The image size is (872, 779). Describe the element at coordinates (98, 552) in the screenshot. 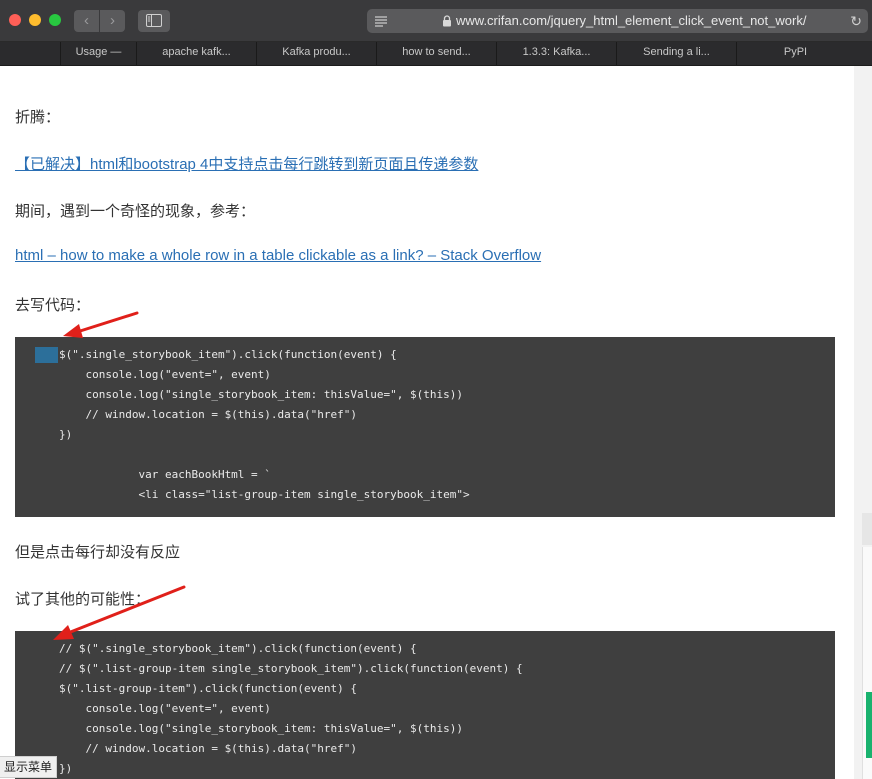

I see `paragraph: 但是点击每行却没有反应` at that location.